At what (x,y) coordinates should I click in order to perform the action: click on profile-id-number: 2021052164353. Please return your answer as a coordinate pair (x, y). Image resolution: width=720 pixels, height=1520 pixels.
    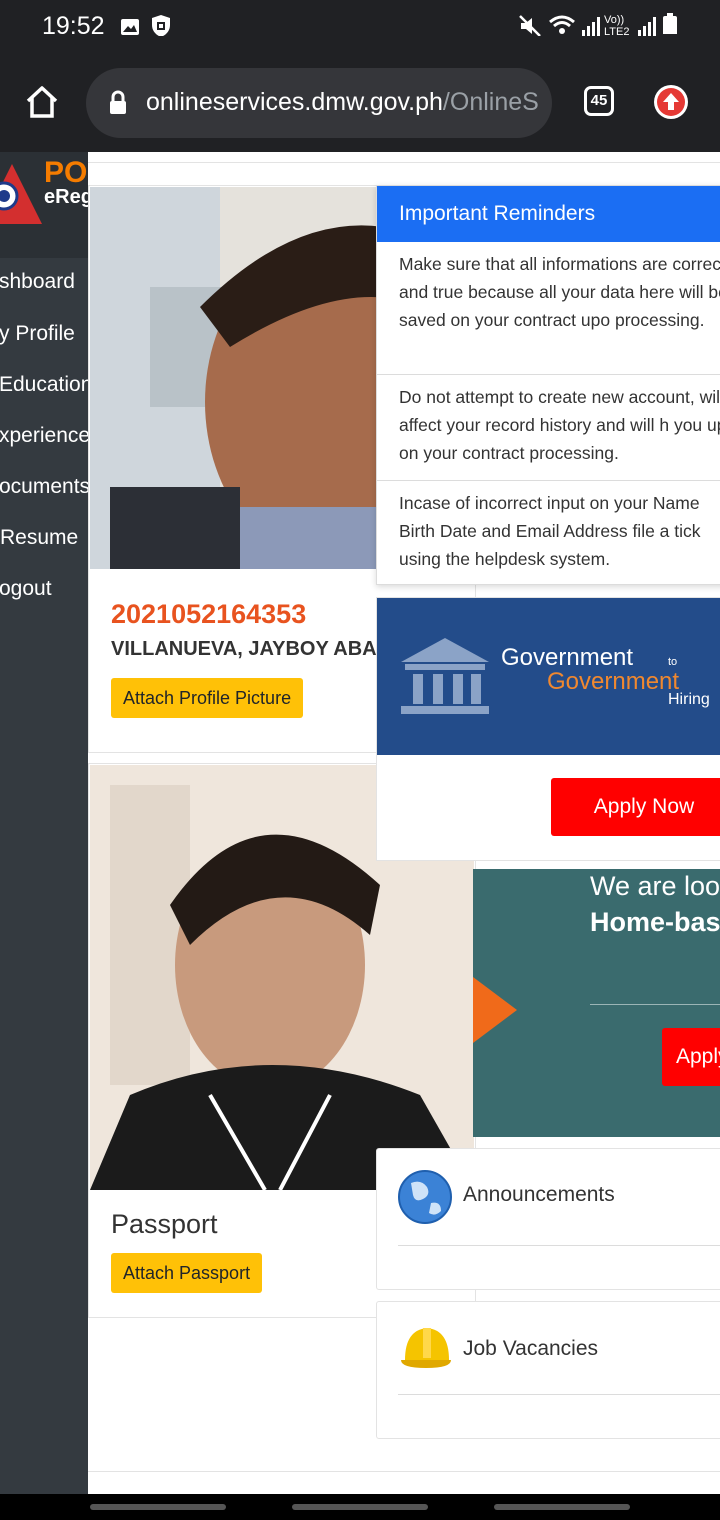
    Looking at the image, I should click on (209, 614).